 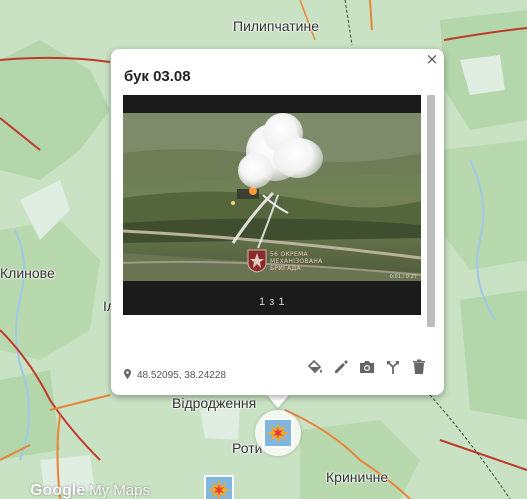 I want to click on popup-scrollbar, so click(x=431, y=211).